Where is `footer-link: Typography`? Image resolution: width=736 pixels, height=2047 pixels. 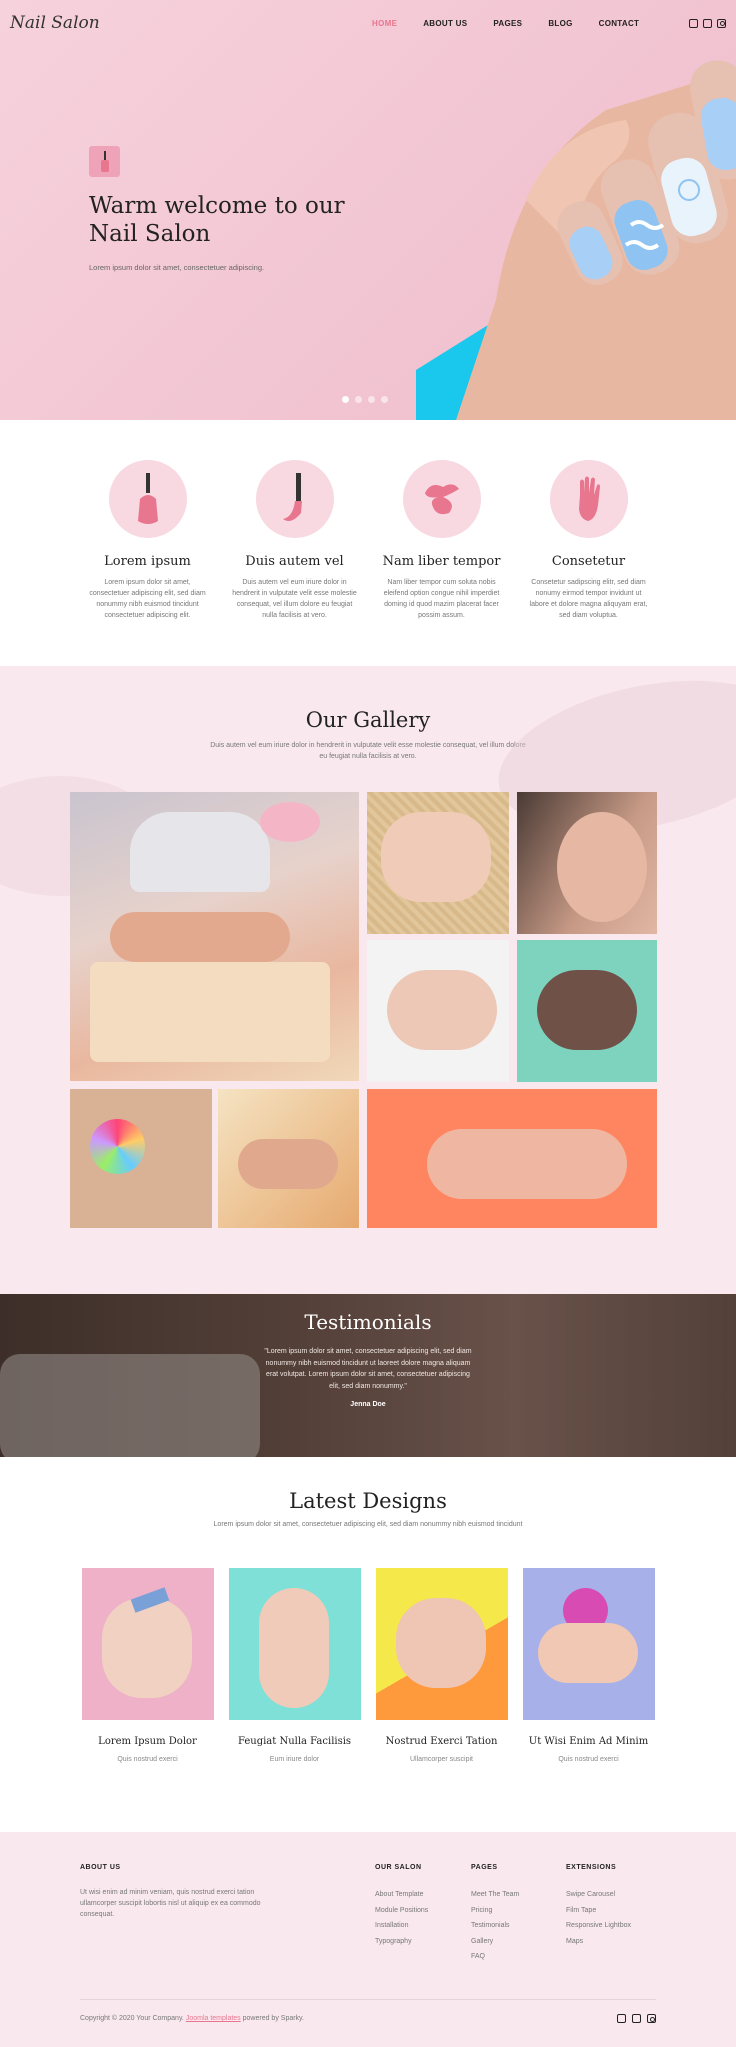
footer-link: Typography is located at coordinates (401, 1942).